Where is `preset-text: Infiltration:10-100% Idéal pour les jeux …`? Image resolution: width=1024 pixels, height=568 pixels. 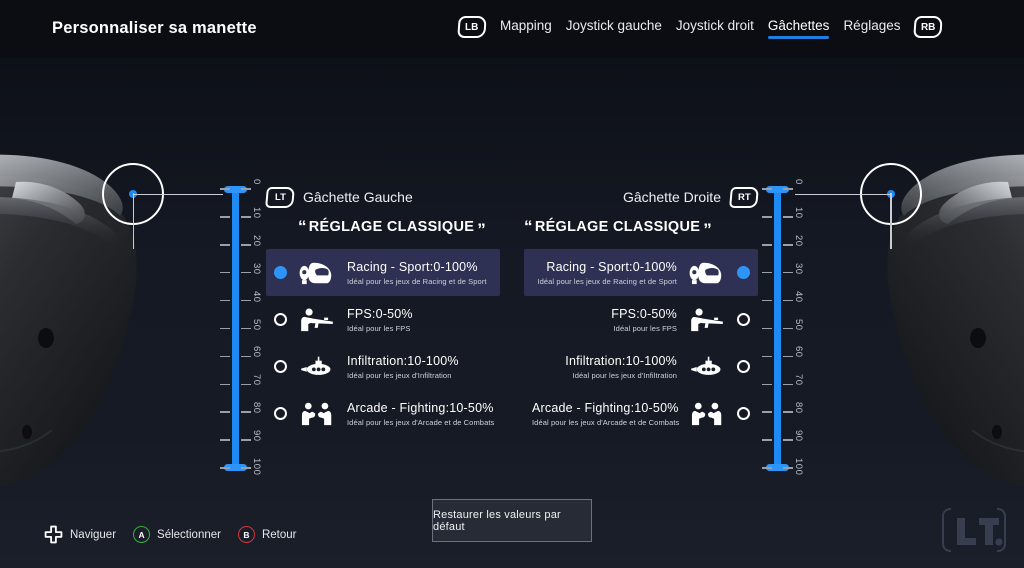 preset-text: Infiltration:10-100% Idéal pour les jeux … is located at coordinates (416, 367).